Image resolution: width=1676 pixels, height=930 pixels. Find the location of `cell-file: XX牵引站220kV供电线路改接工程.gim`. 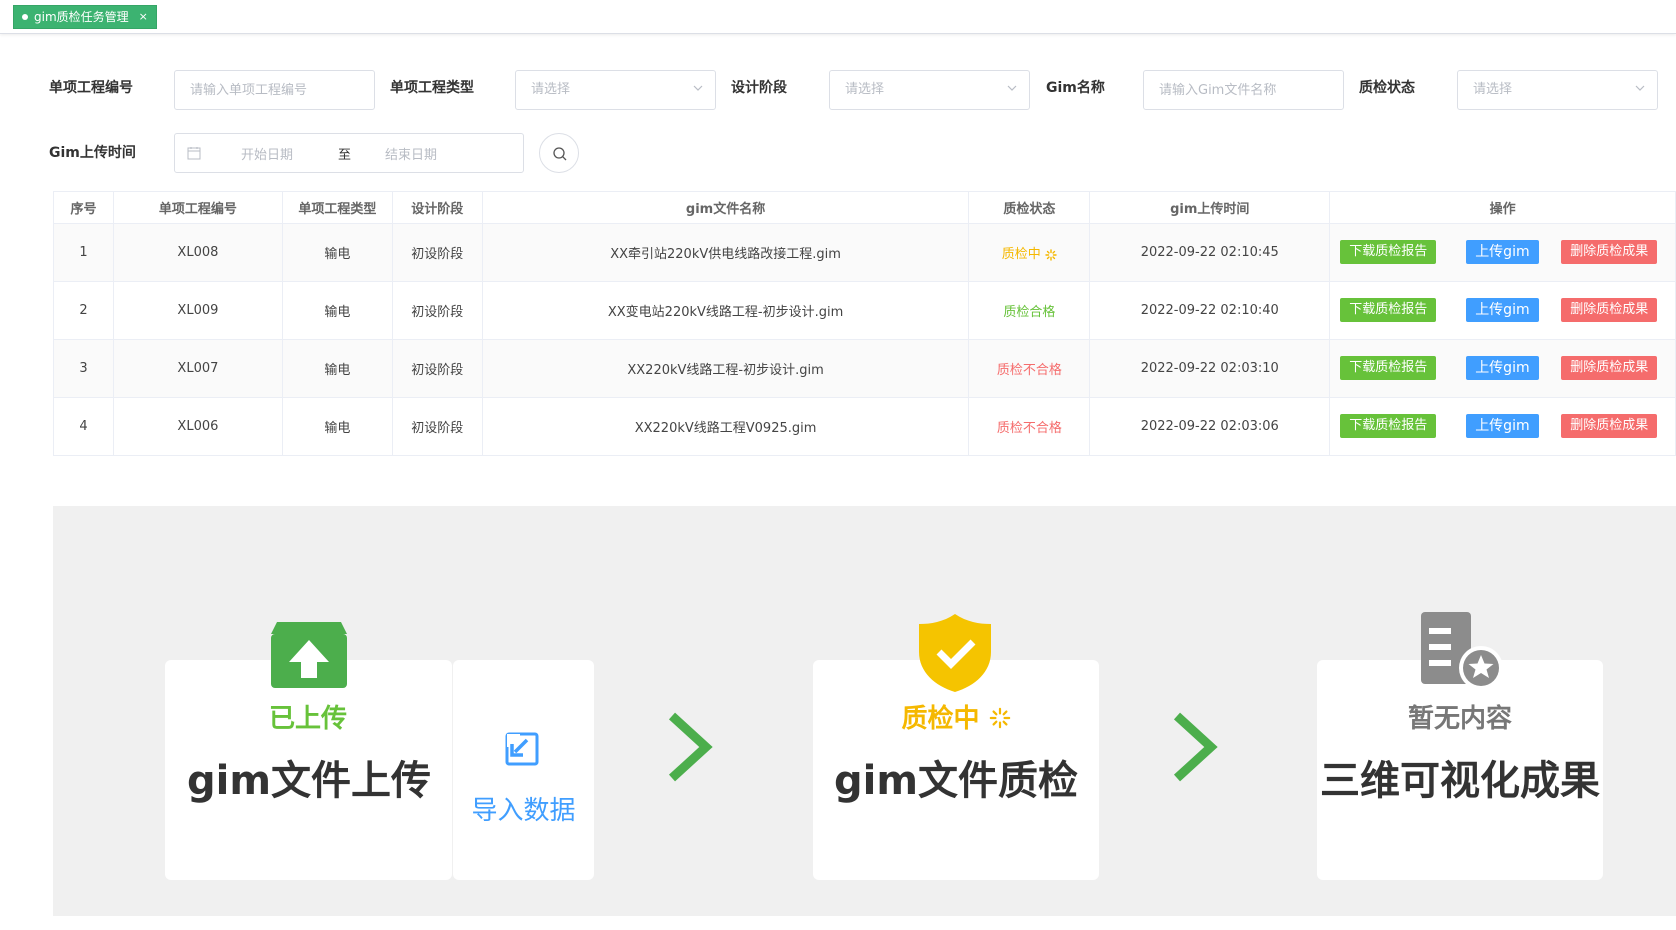

cell-file: XX牵引站220kV供电线路改接工程.gim is located at coordinates (725, 252).